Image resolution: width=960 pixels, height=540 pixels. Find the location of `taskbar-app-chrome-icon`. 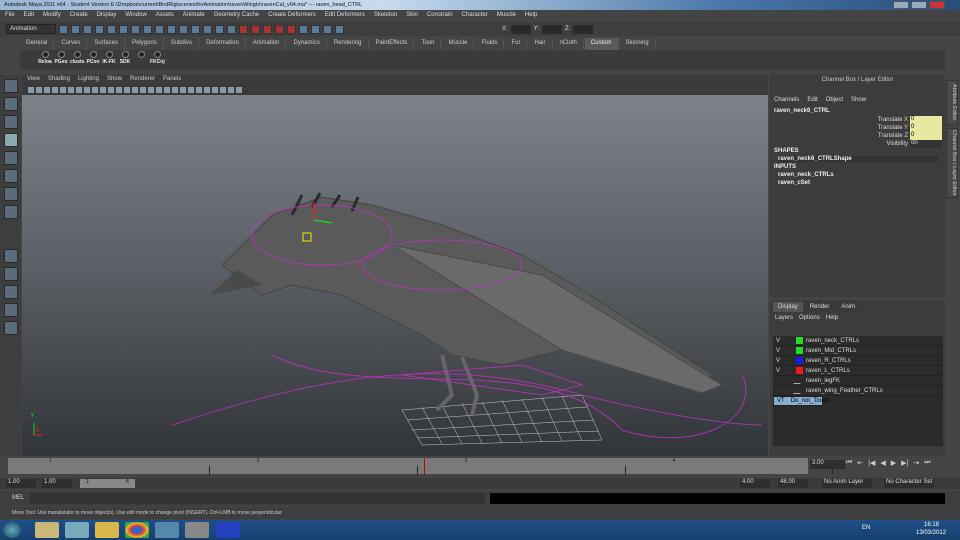

taskbar-app-chrome-icon is located at coordinates (137, 530).